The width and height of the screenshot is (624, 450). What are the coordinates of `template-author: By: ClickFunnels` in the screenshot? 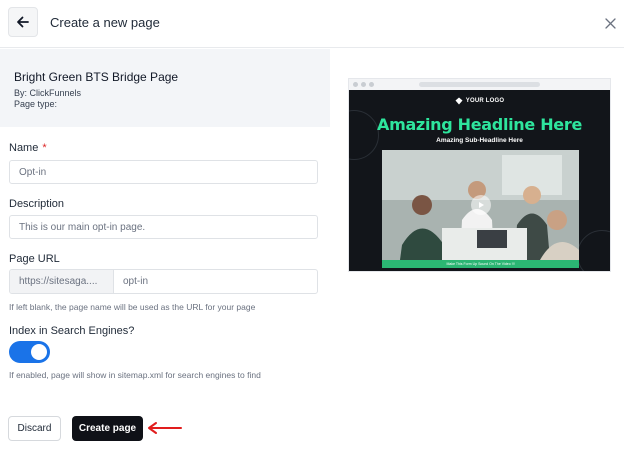 It's located at (48, 93).